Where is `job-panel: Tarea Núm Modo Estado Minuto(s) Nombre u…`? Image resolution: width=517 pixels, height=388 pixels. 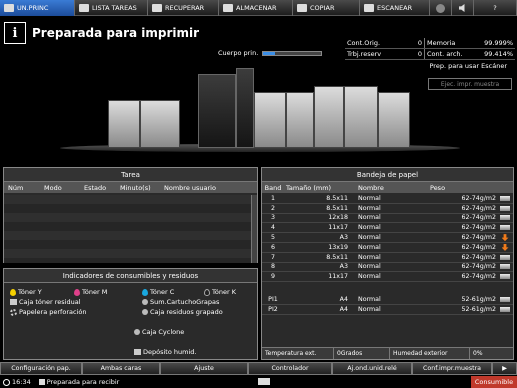
job-panel: Tarea Núm Modo Estado Minuto(s) Nombre u… is located at coordinates (130, 215).